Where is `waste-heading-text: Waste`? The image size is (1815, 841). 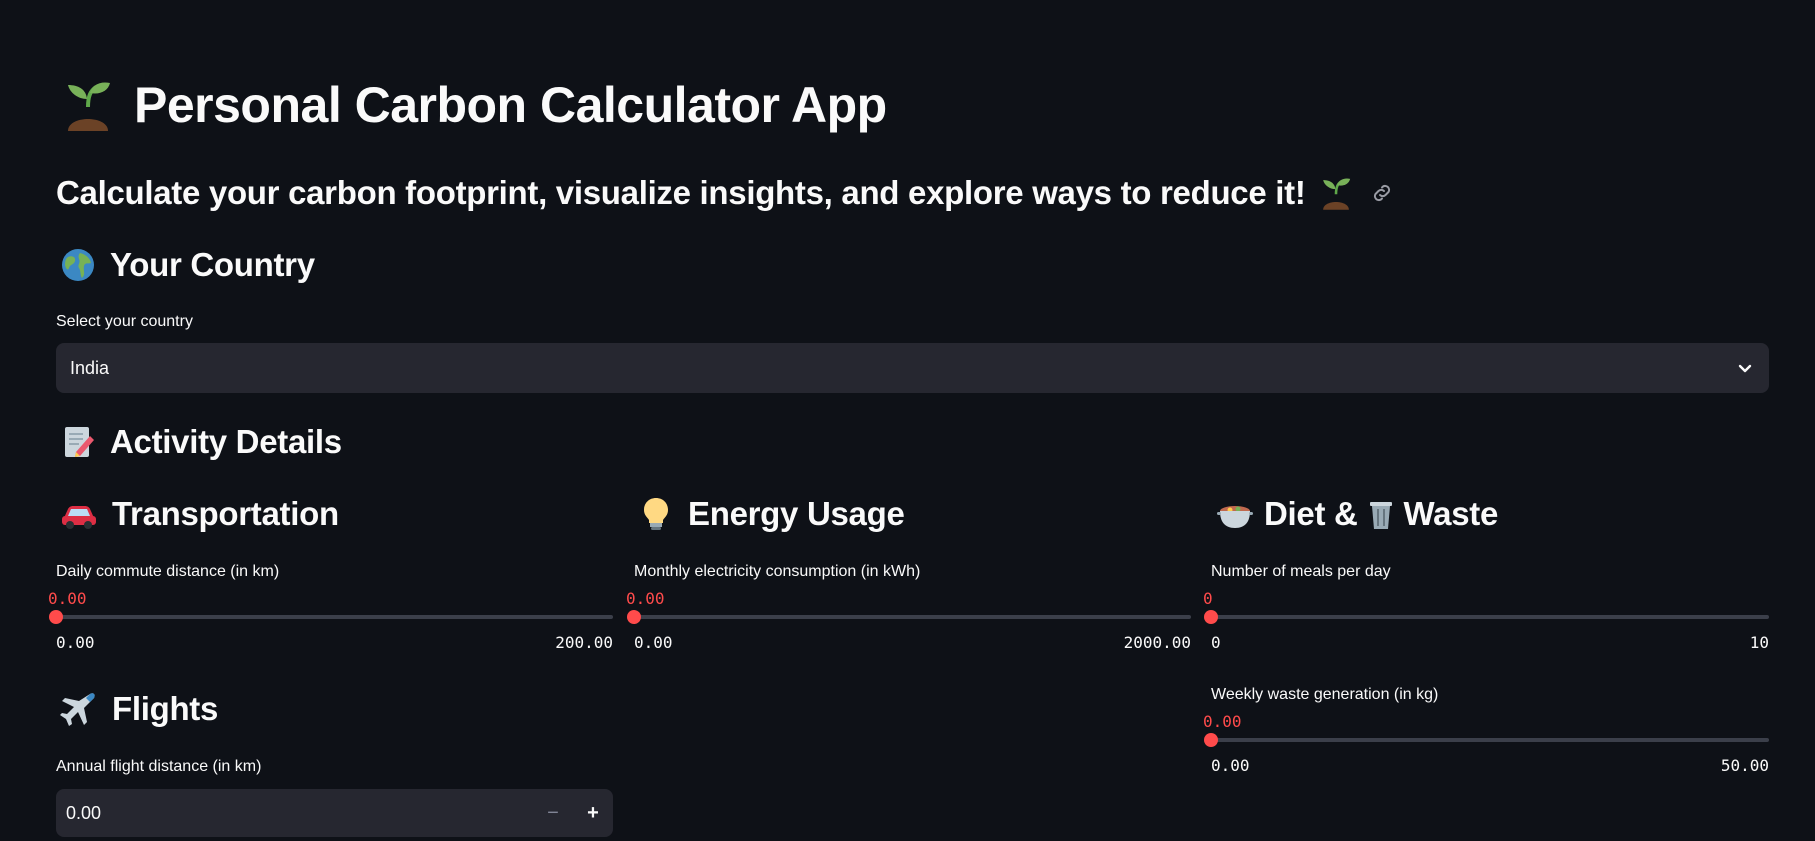 waste-heading-text: Waste is located at coordinates (1451, 513).